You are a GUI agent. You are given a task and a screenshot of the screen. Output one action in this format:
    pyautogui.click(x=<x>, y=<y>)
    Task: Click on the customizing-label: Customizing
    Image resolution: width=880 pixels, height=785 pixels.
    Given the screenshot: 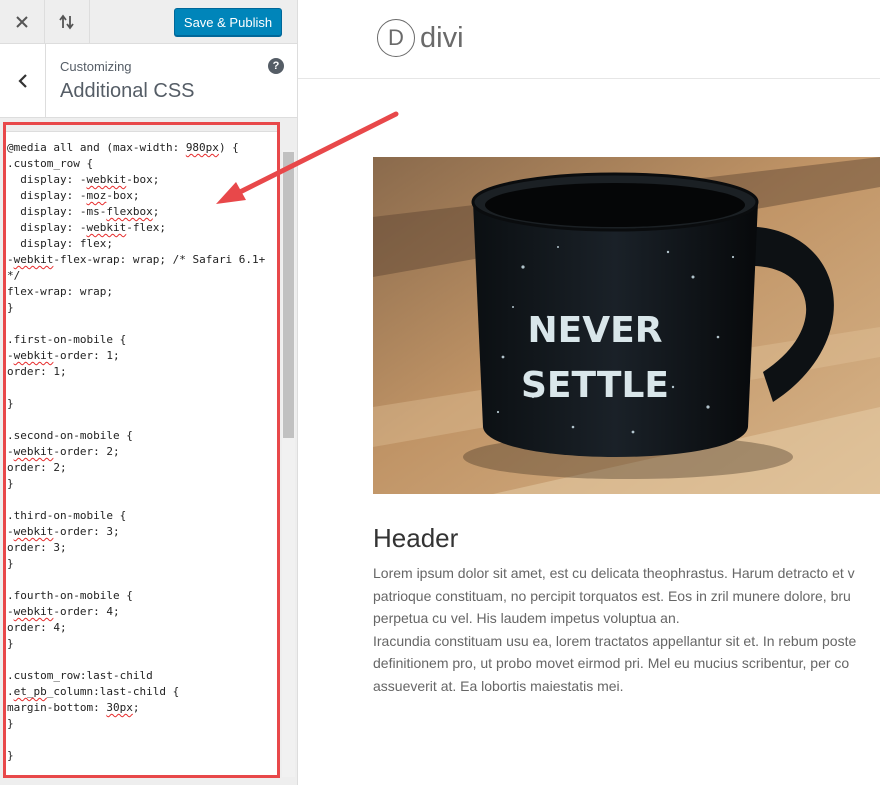 What is the action you would take?
    pyautogui.click(x=96, y=66)
    